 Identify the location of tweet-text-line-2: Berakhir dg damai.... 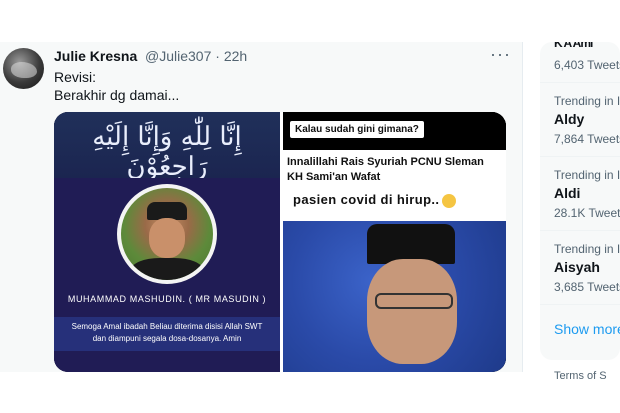
(117, 95).